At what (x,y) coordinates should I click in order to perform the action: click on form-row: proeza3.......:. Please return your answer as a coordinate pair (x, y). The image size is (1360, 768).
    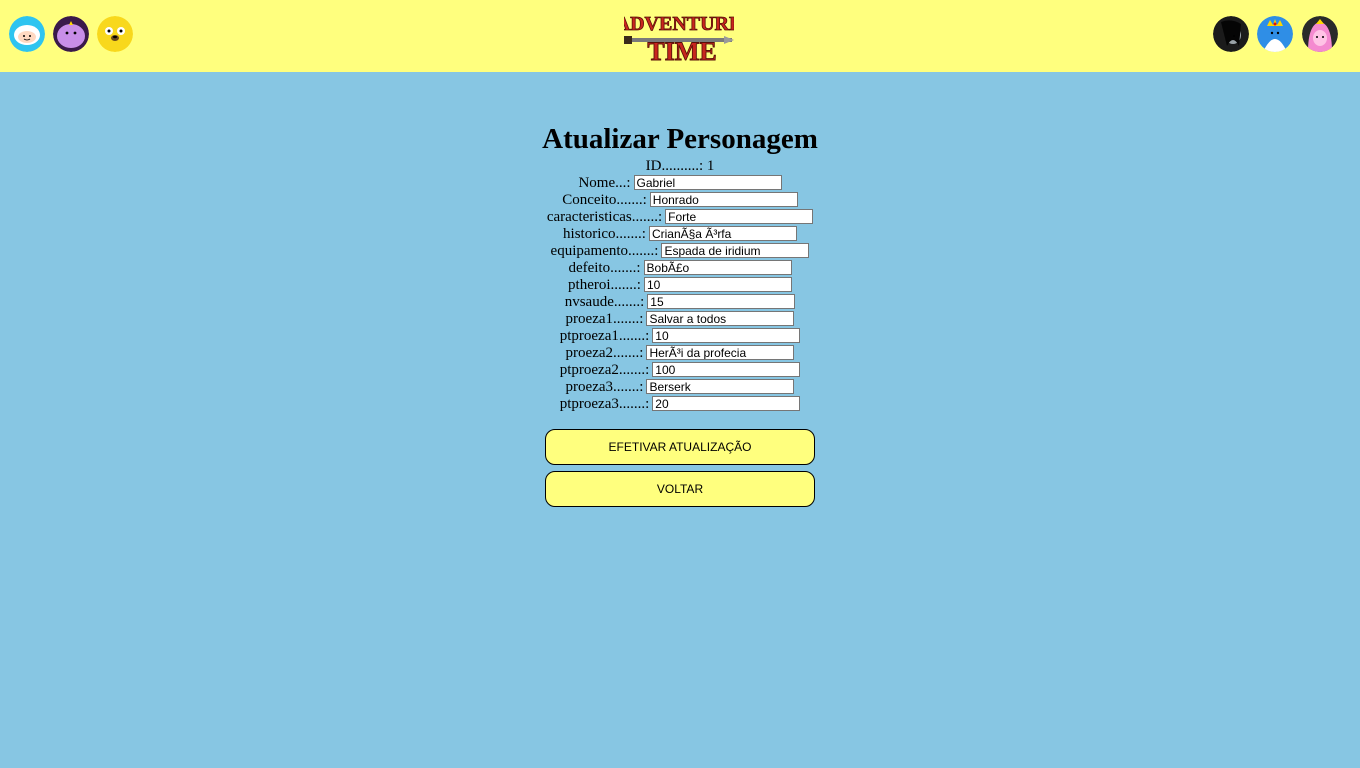
    Looking at the image, I should click on (680, 387).